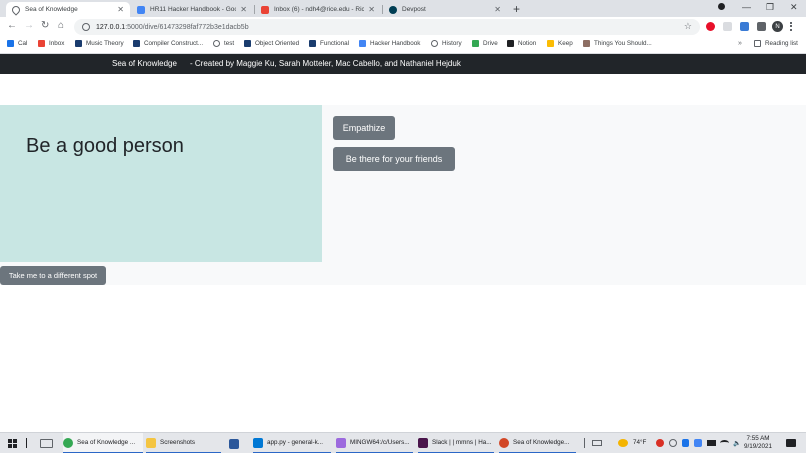 Image resolution: width=806 pixels, height=453 pixels. Describe the element at coordinates (258, 442) in the screenshot. I see `vscode-icon` at that location.